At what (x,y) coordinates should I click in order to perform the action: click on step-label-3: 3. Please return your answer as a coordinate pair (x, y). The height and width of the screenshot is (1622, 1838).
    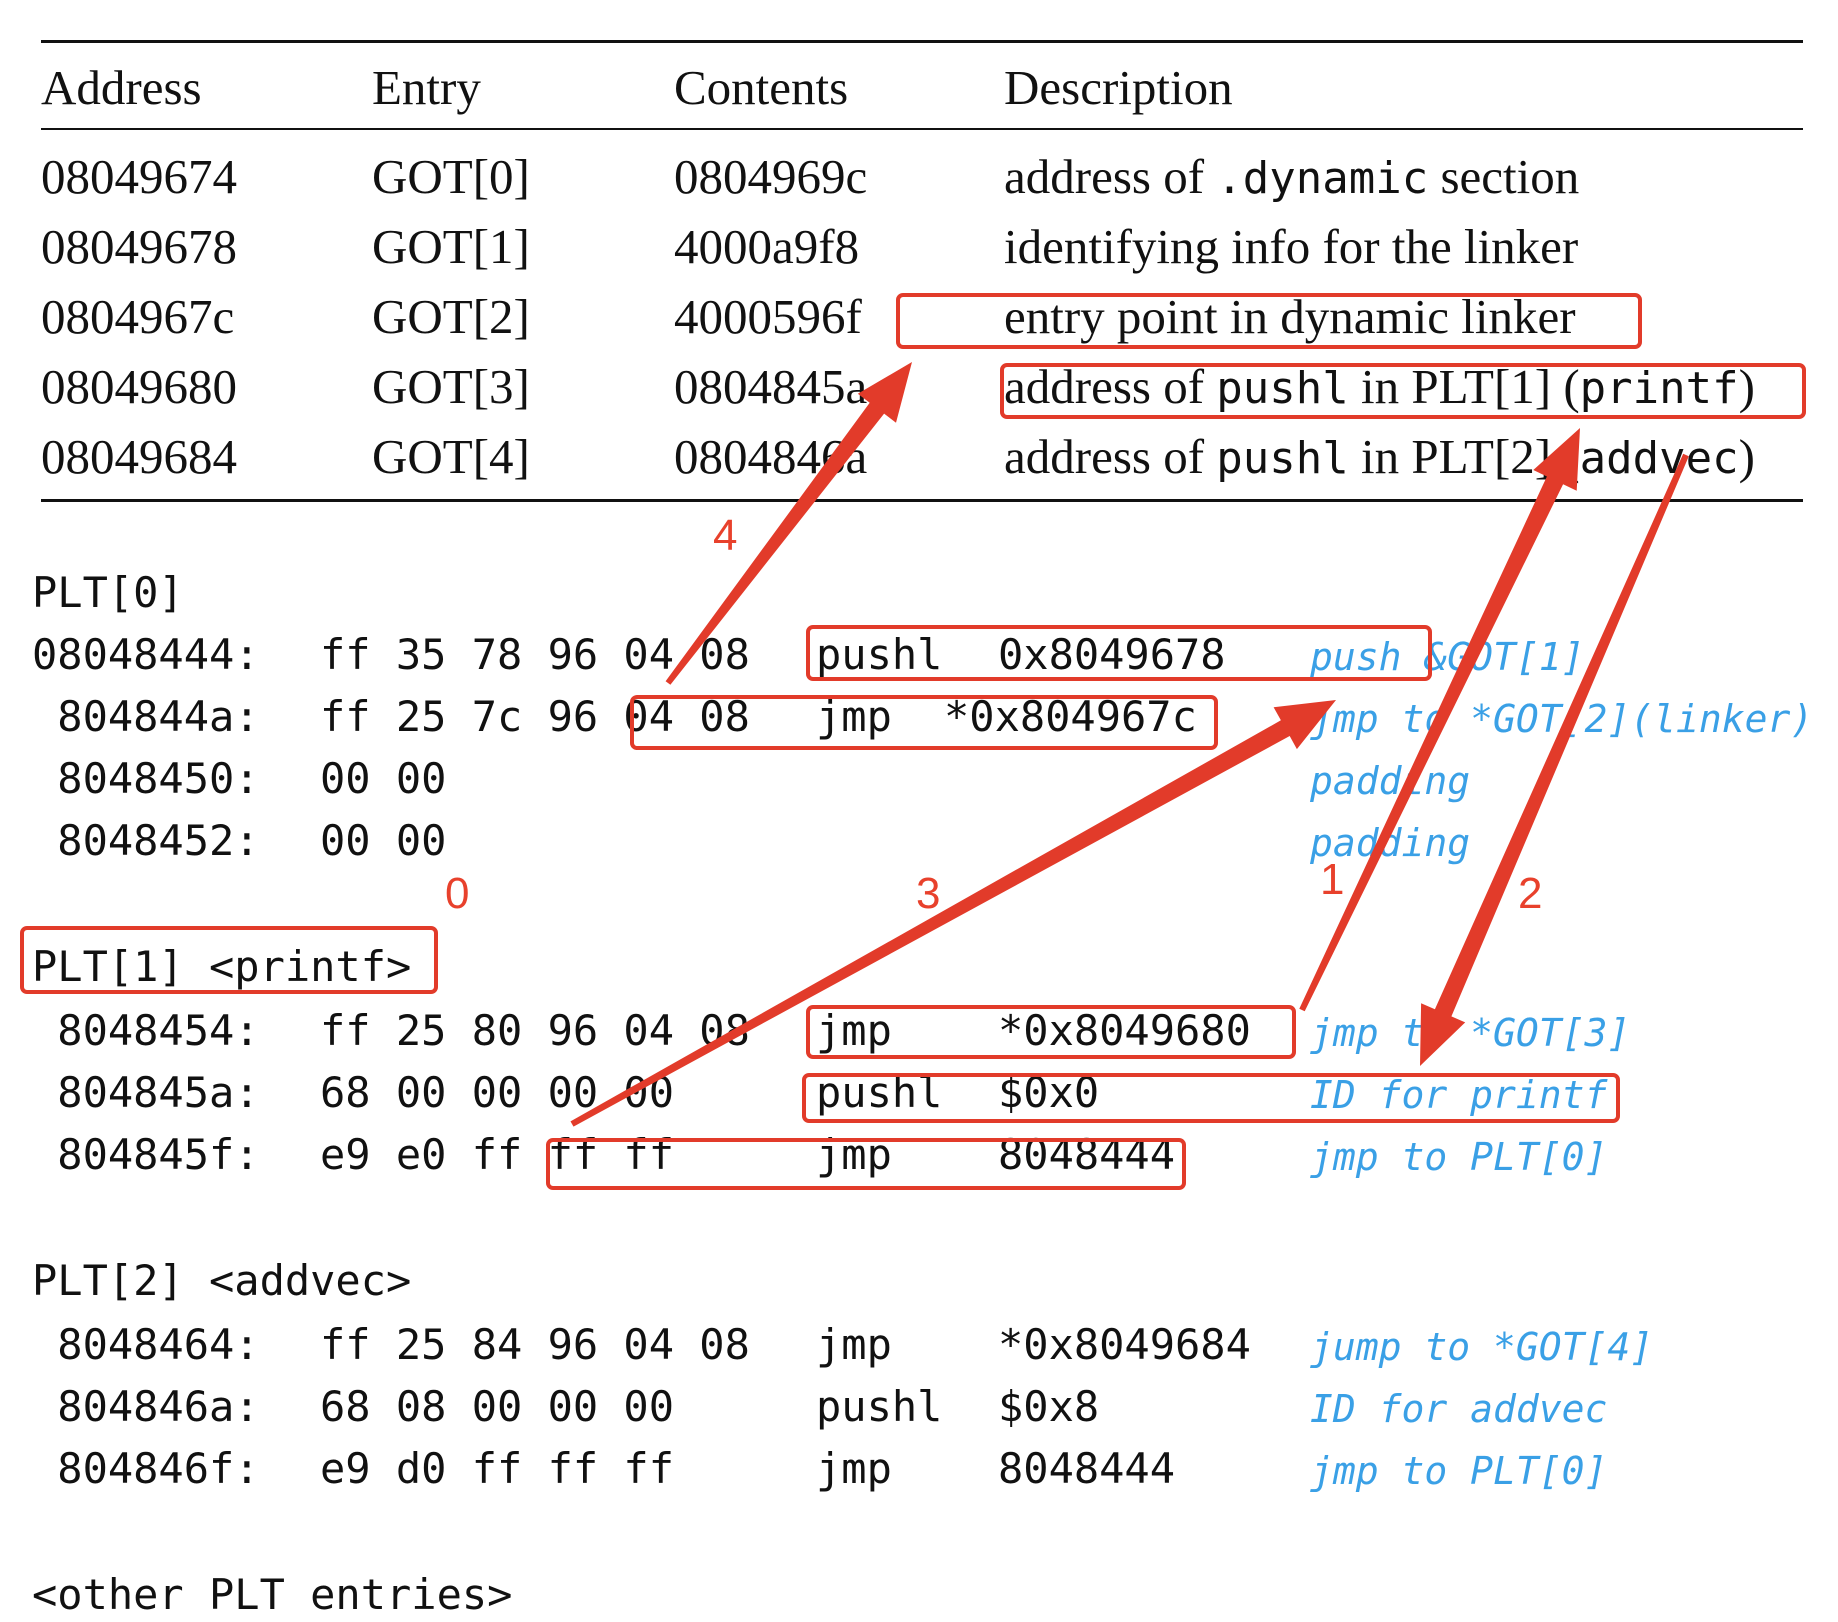
    Looking at the image, I should click on (928, 893).